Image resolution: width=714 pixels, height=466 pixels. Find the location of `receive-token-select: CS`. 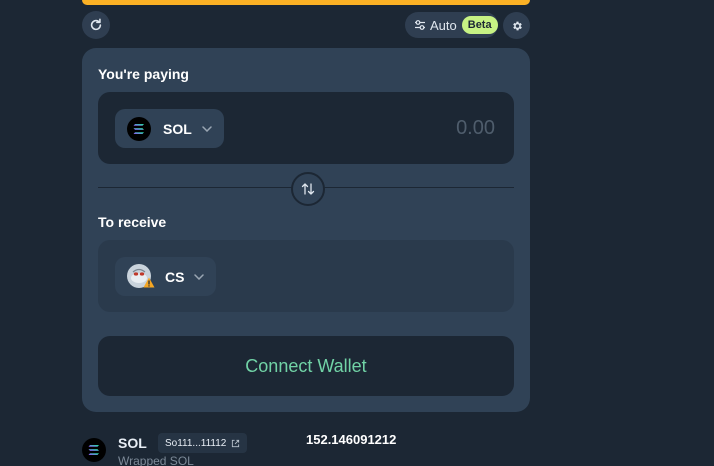

receive-token-select: CS is located at coordinates (166, 276).